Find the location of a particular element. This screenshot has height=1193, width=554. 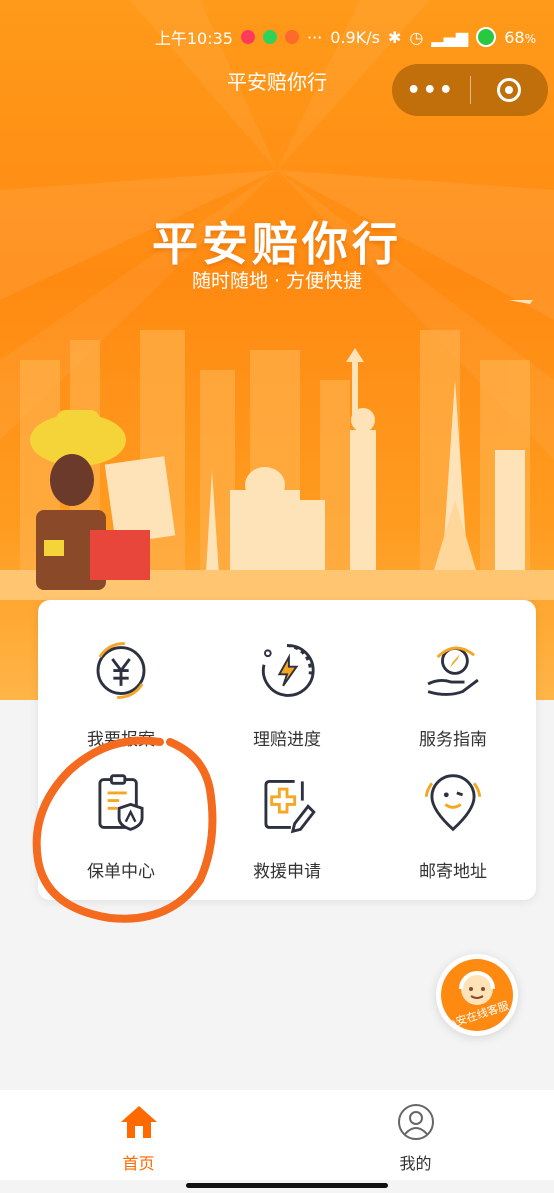

menu-label-report: 我要报案 is located at coordinates (121, 740).